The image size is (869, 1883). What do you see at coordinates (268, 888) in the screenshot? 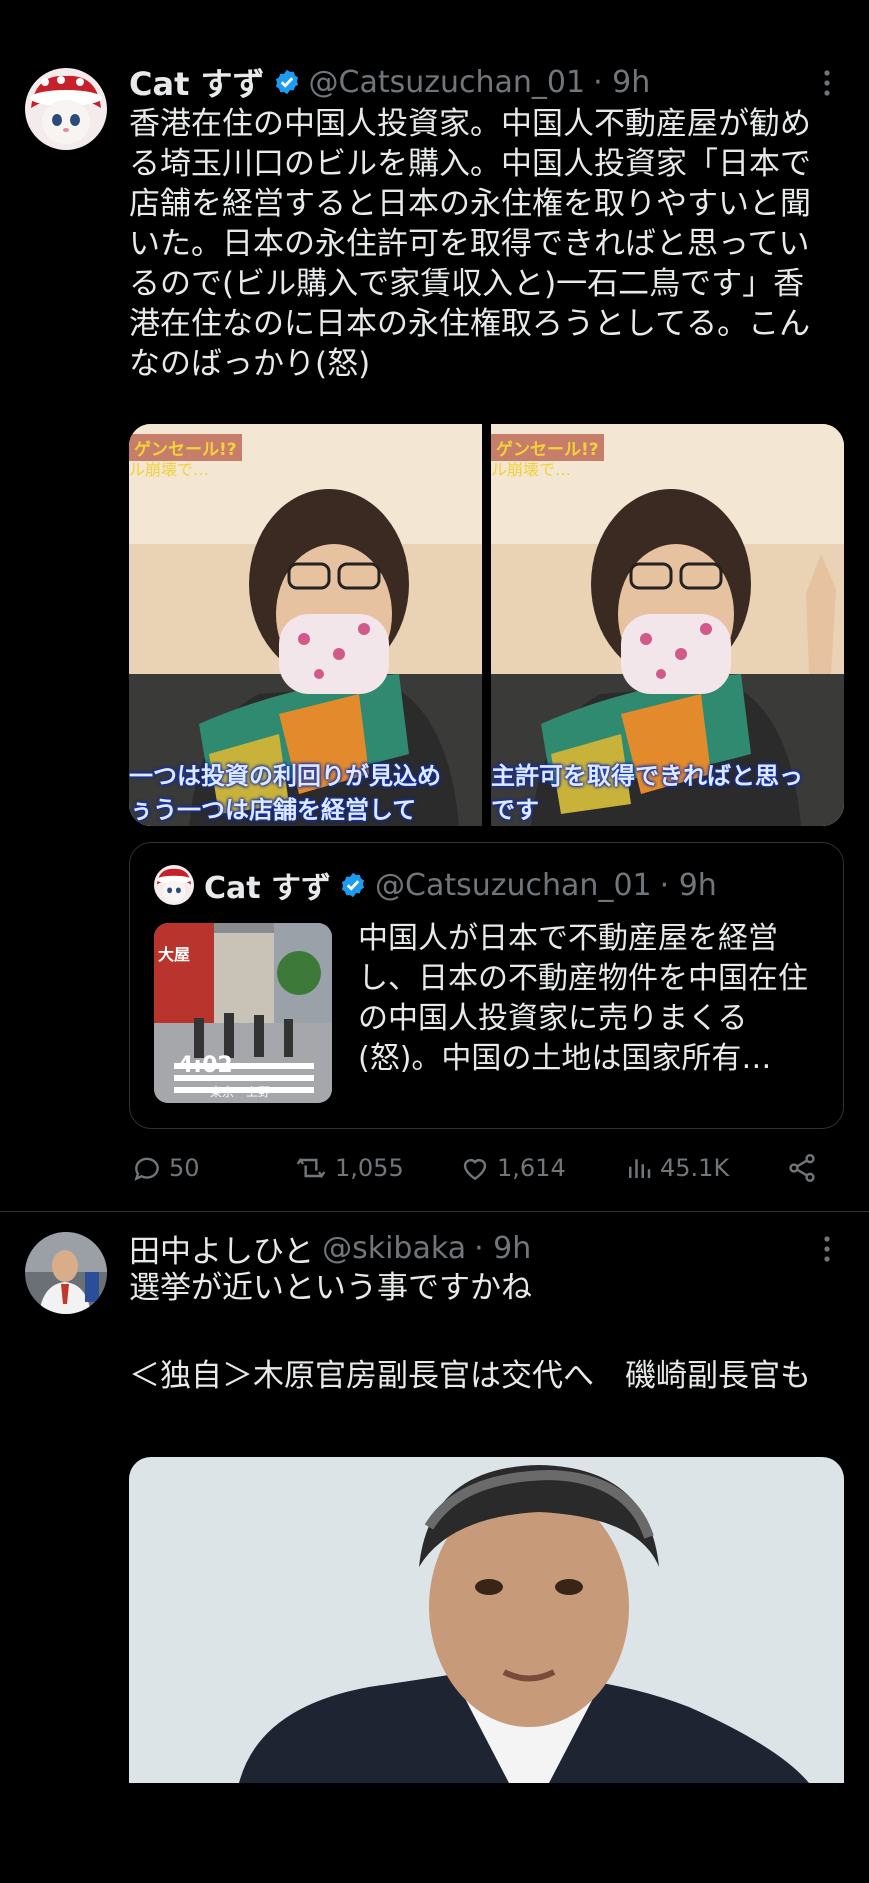
I see `quoted-display-name: Cat すず` at bounding box center [268, 888].